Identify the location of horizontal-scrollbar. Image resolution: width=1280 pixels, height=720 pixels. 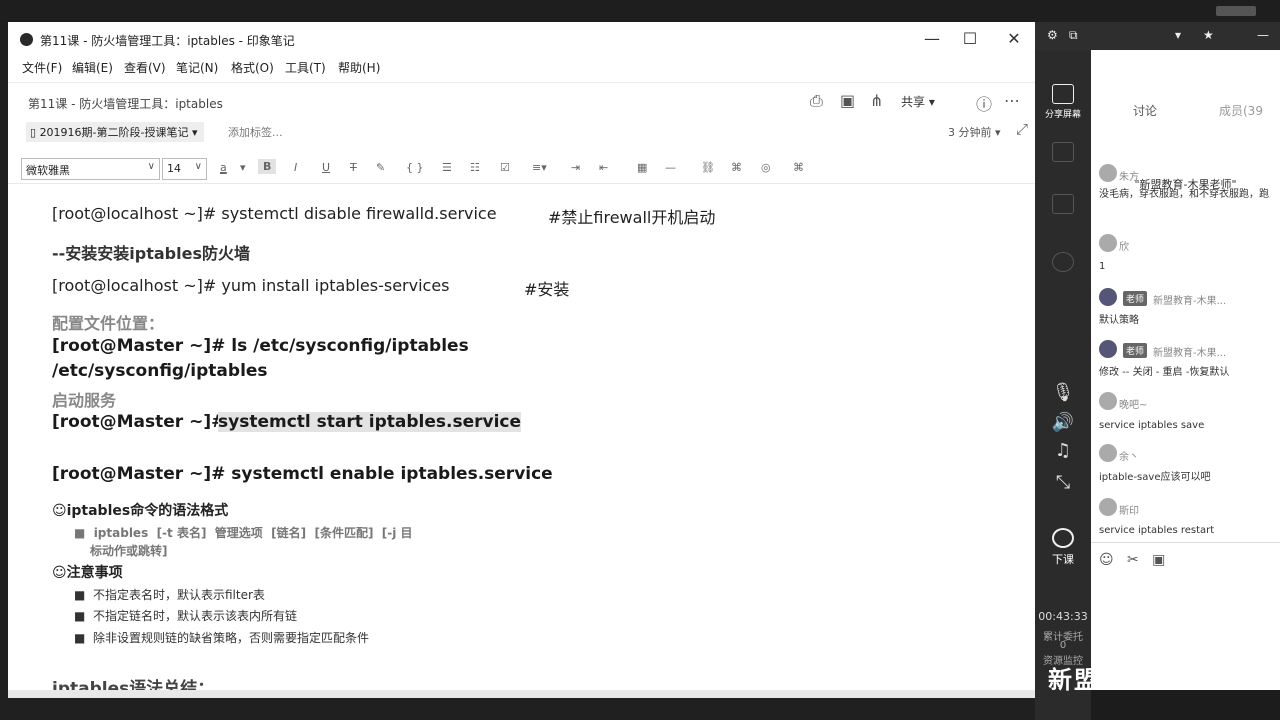
(521, 694).